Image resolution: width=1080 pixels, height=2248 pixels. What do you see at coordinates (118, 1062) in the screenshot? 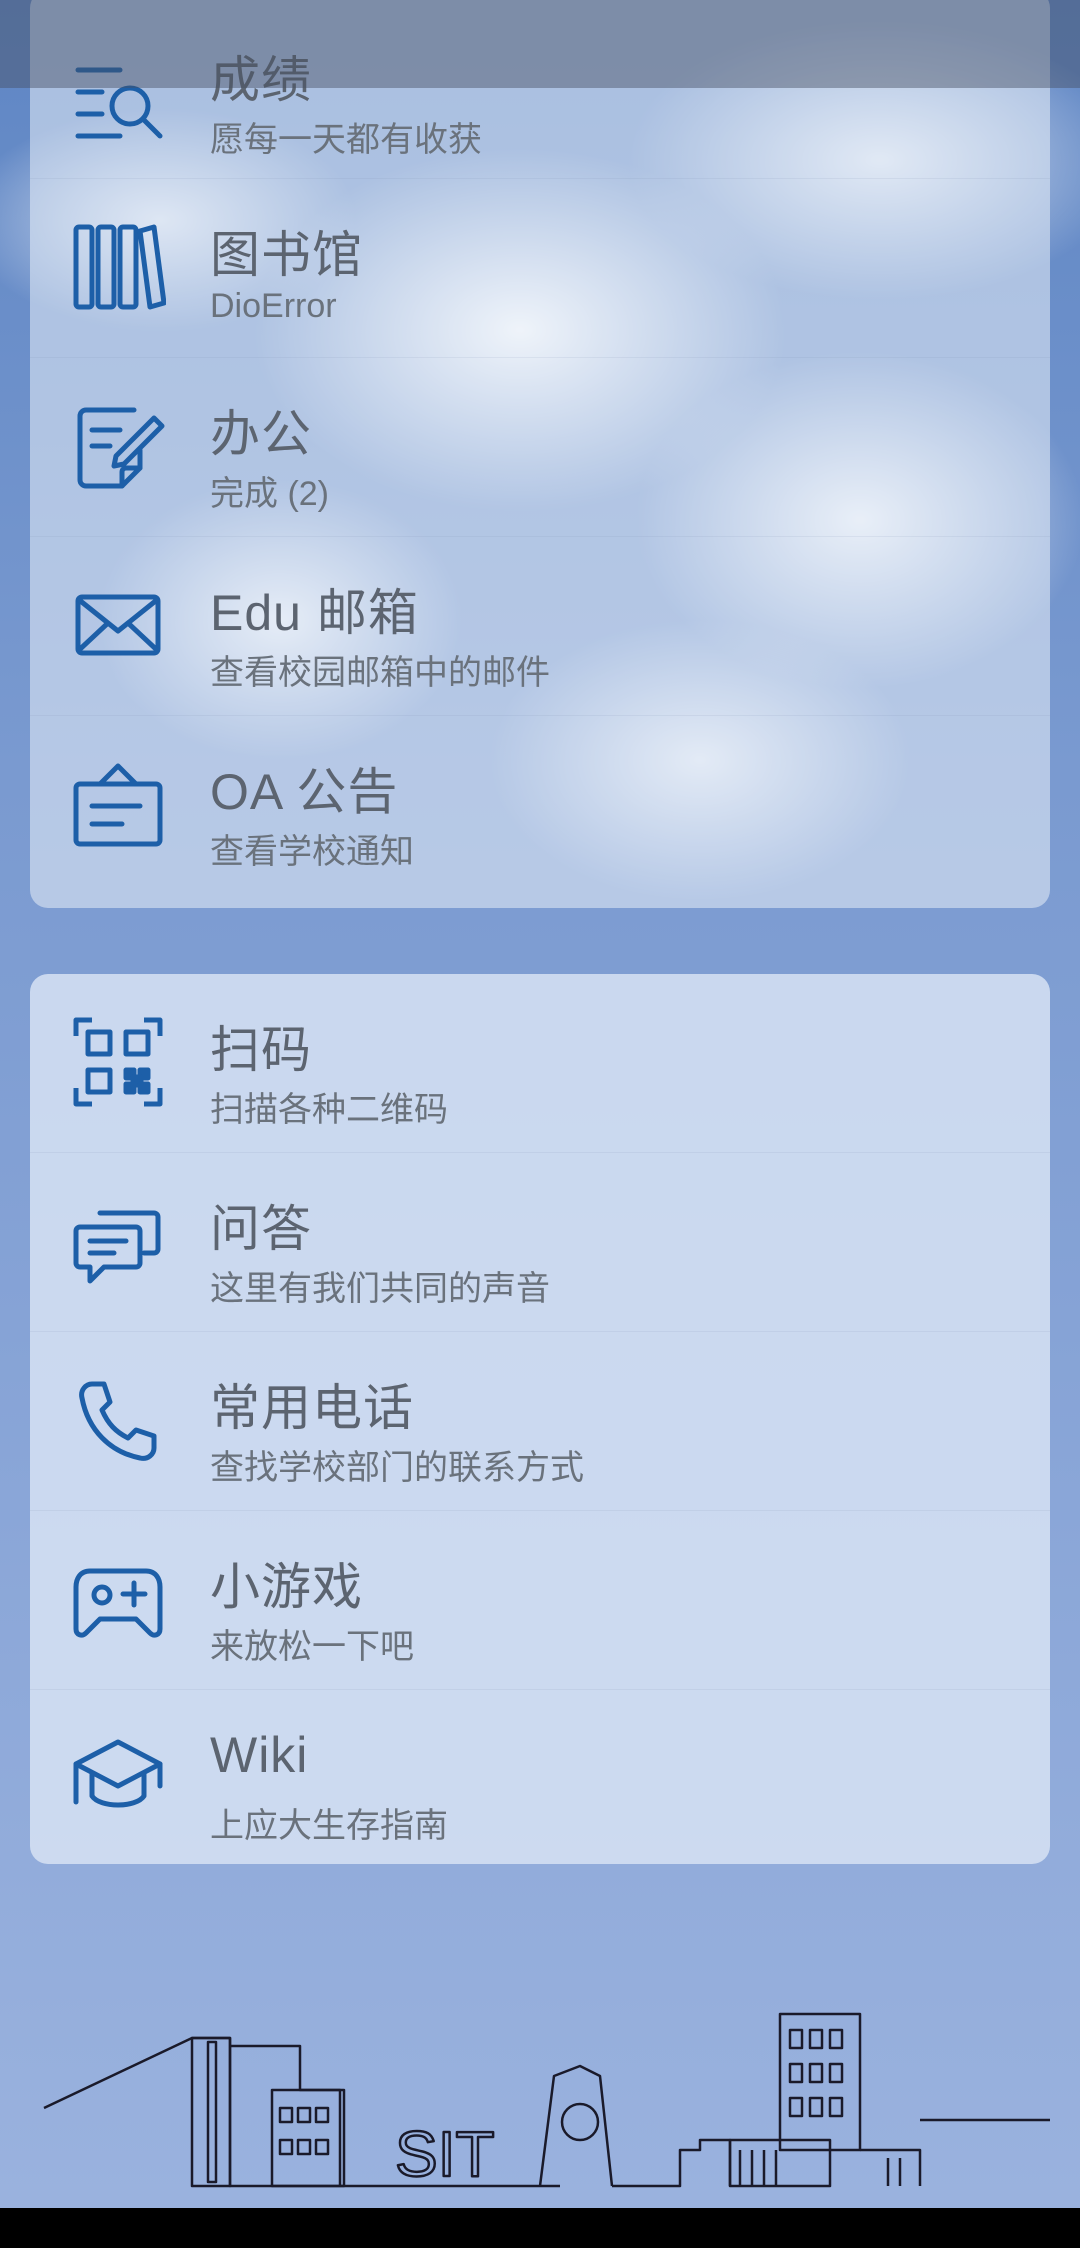
I see `qr-scan-icon` at bounding box center [118, 1062].